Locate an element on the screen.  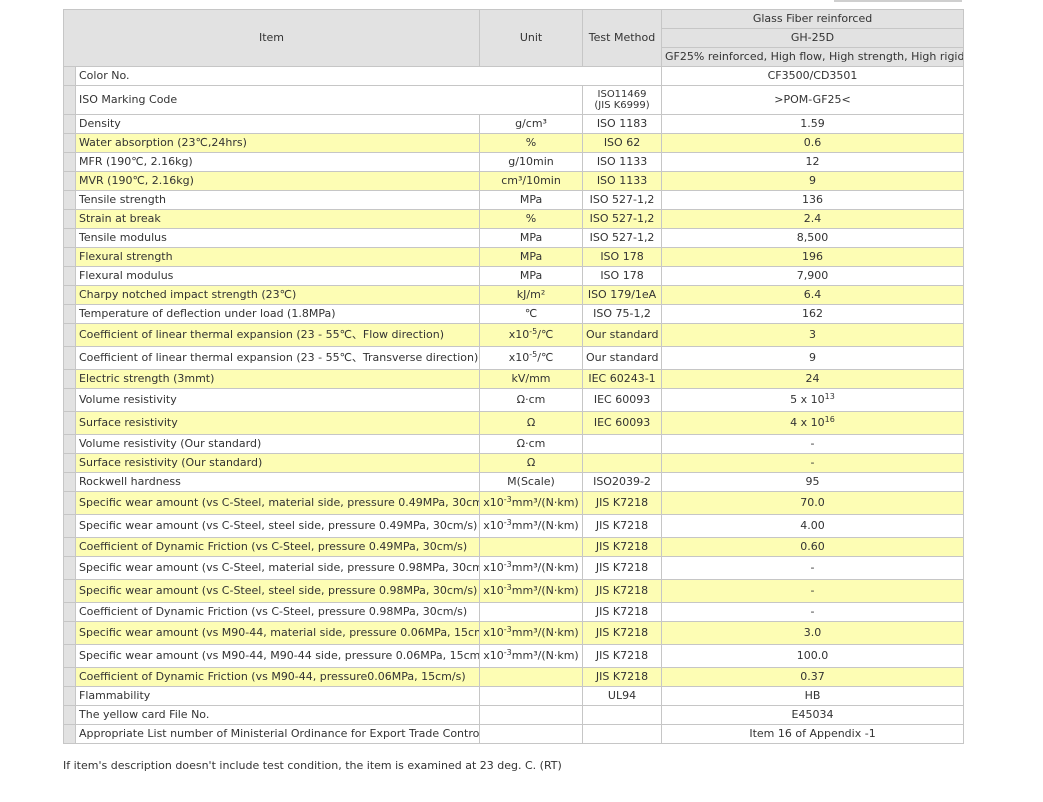
value-cell: 9 is located at coordinates (813, 181).